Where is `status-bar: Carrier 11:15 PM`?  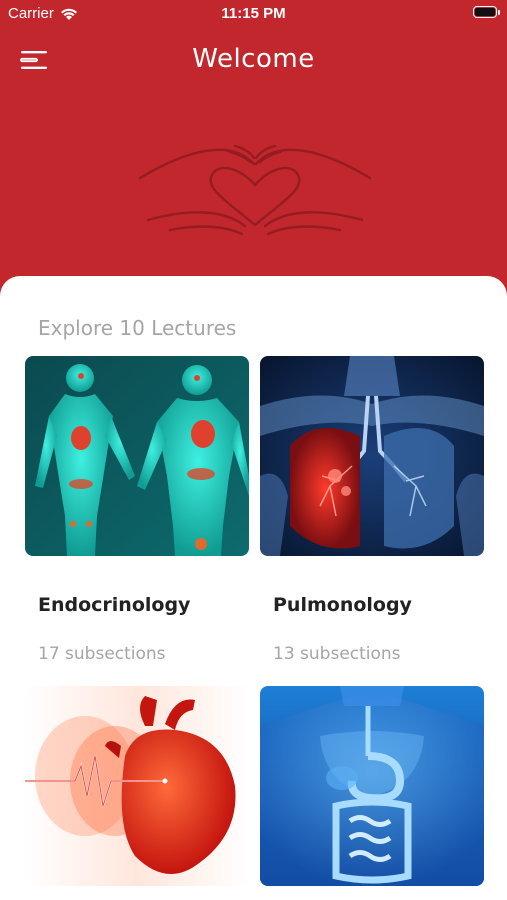 status-bar: Carrier 11:15 PM is located at coordinates (253, 15).